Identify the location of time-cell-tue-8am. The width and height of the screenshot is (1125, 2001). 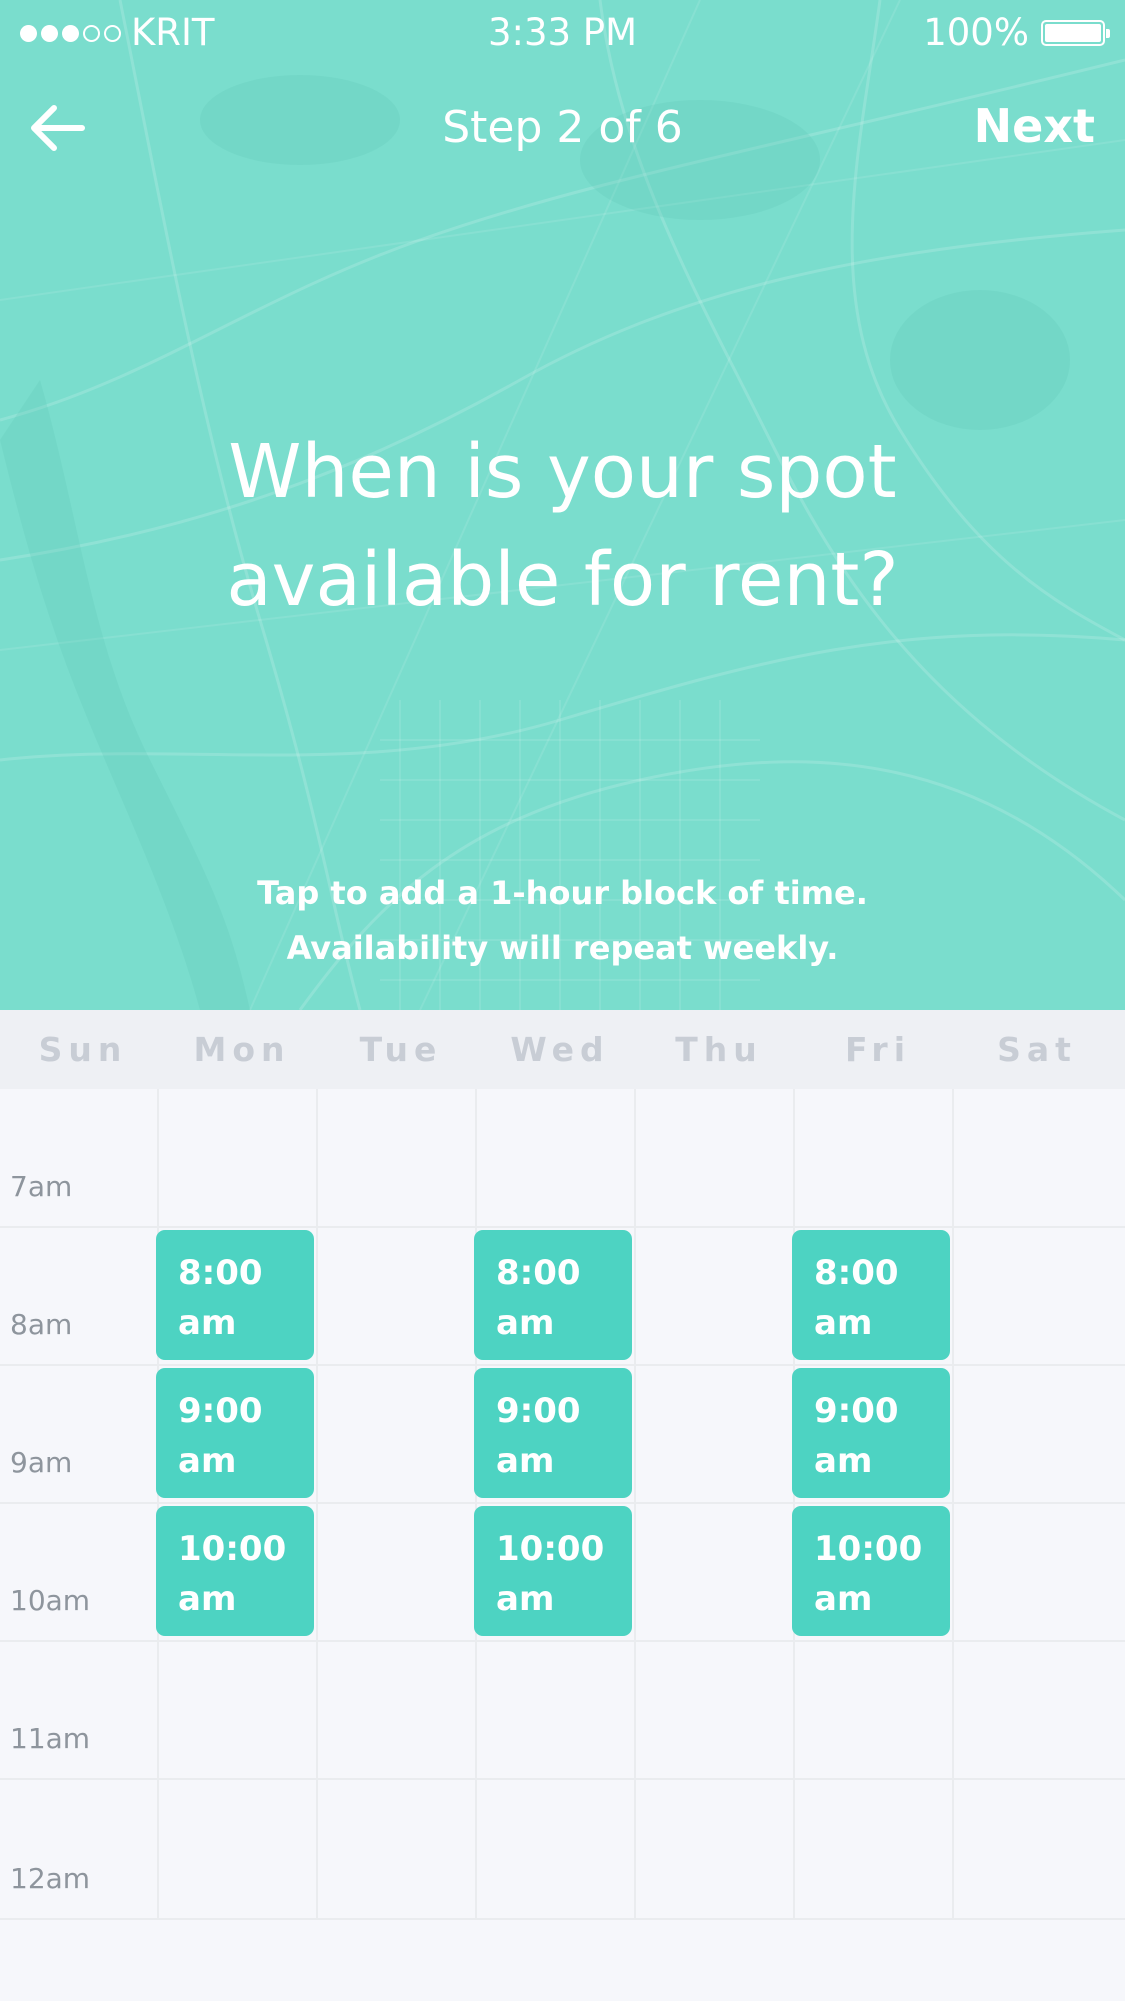
(397, 1296).